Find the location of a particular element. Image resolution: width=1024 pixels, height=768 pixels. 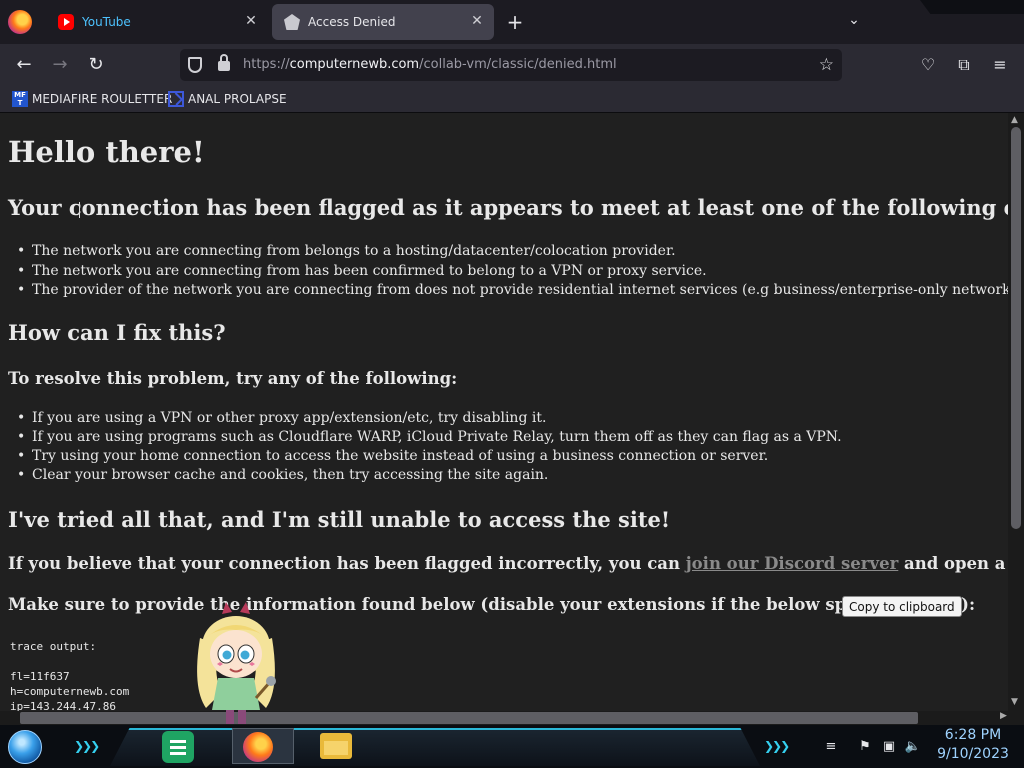

discord-link: join our Discord server is located at coordinates (792, 563).